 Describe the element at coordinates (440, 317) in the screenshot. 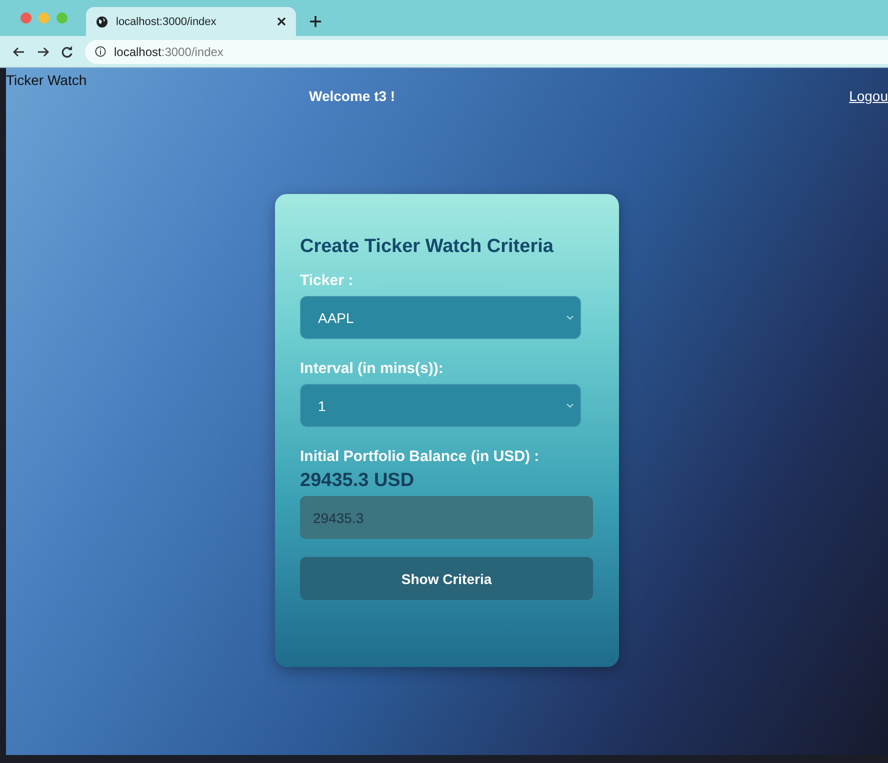

I see `dropdown: AAPL` at that location.